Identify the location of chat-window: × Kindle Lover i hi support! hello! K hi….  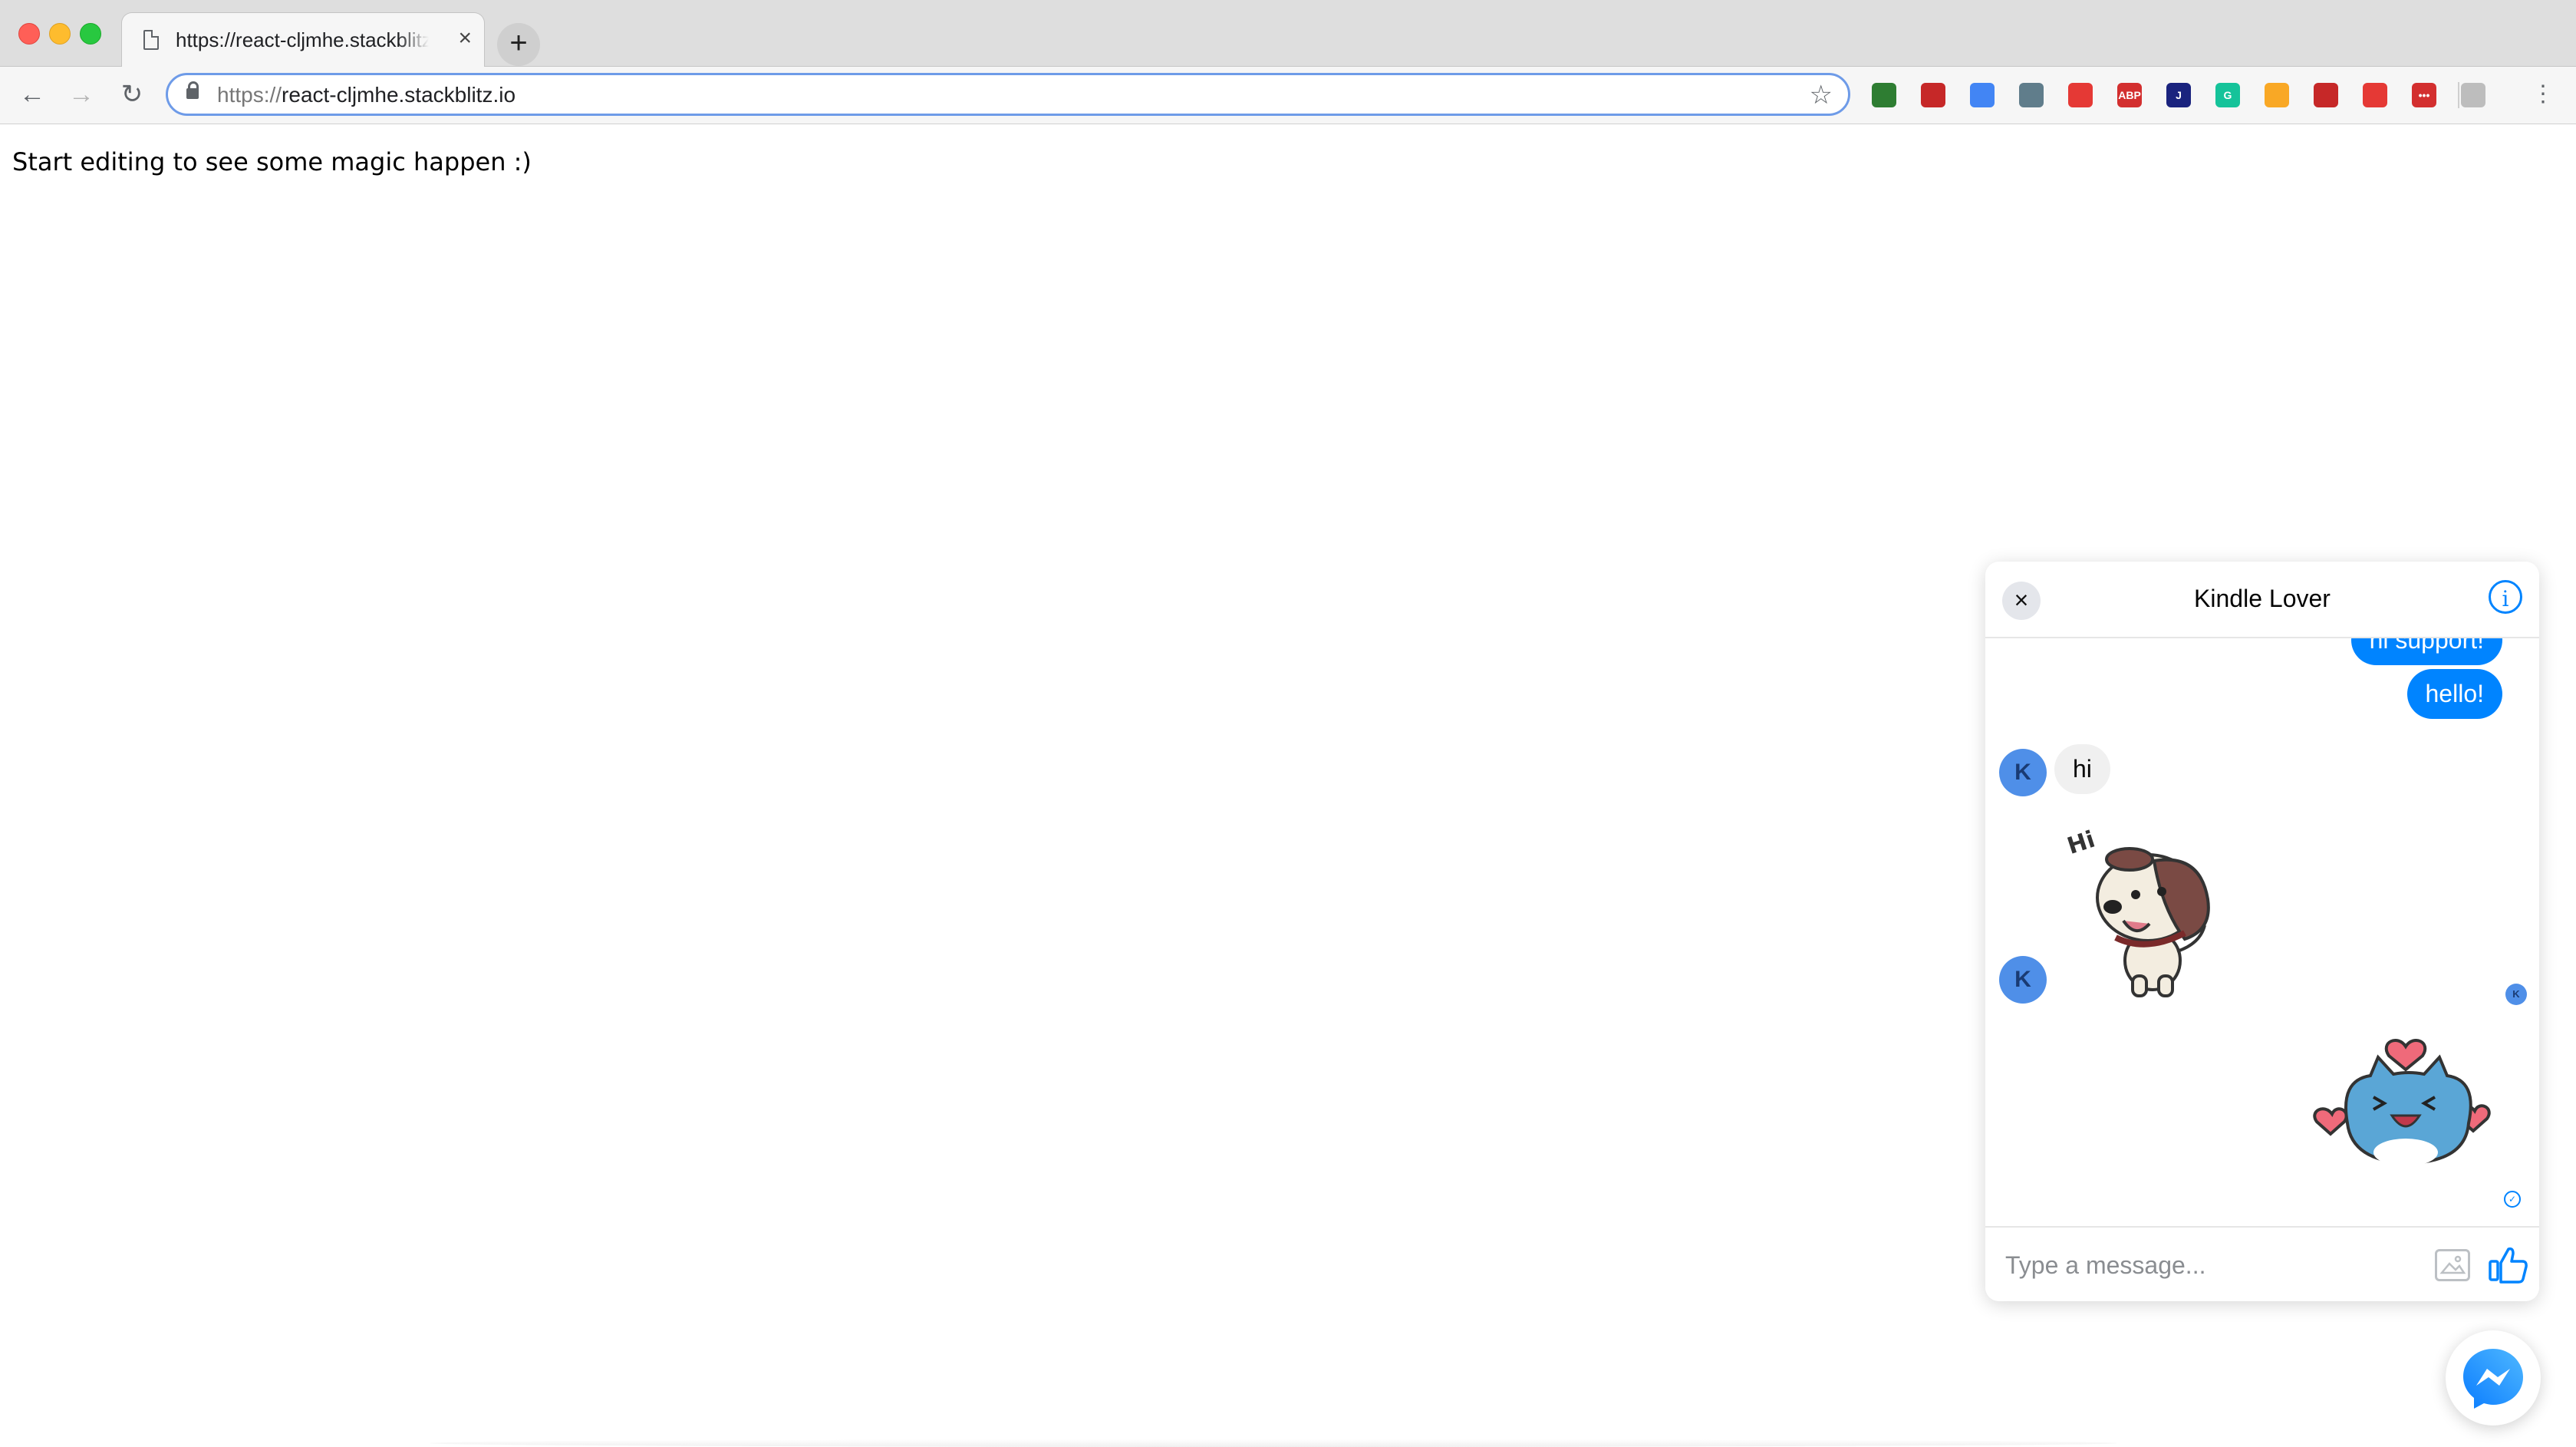
(2262, 931).